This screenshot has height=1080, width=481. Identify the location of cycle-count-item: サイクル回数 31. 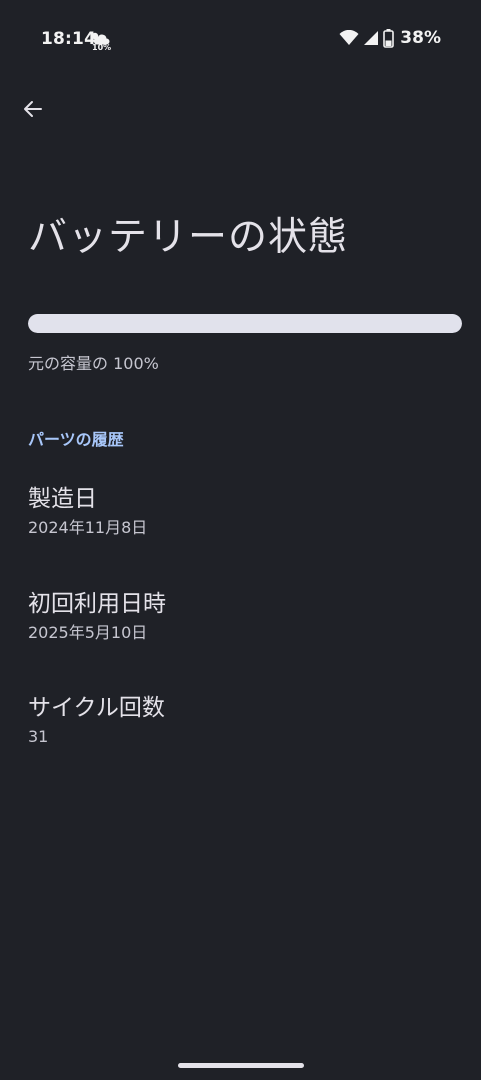
(96, 720).